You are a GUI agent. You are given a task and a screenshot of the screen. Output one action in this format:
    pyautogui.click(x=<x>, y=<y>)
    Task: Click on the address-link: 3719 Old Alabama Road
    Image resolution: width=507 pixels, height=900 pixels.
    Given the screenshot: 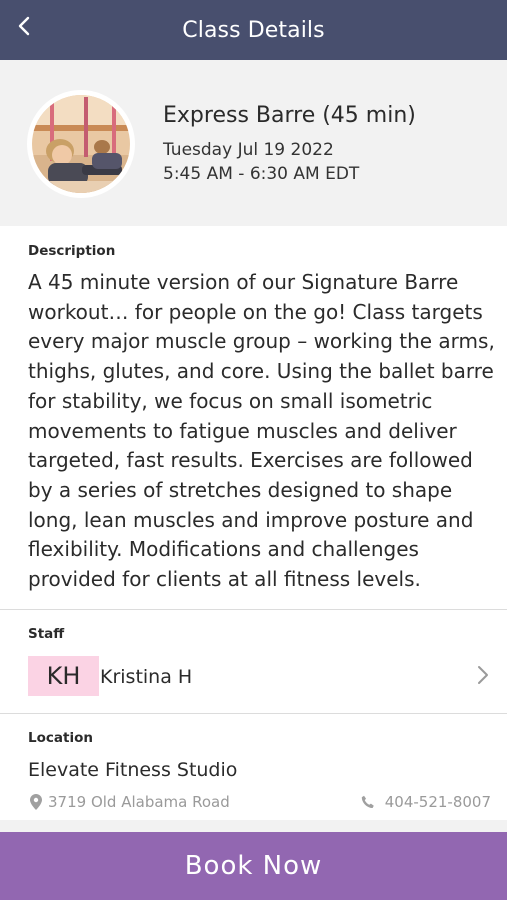 What is the action you would take?
    pyautogui.click(x=130, y=802)
    